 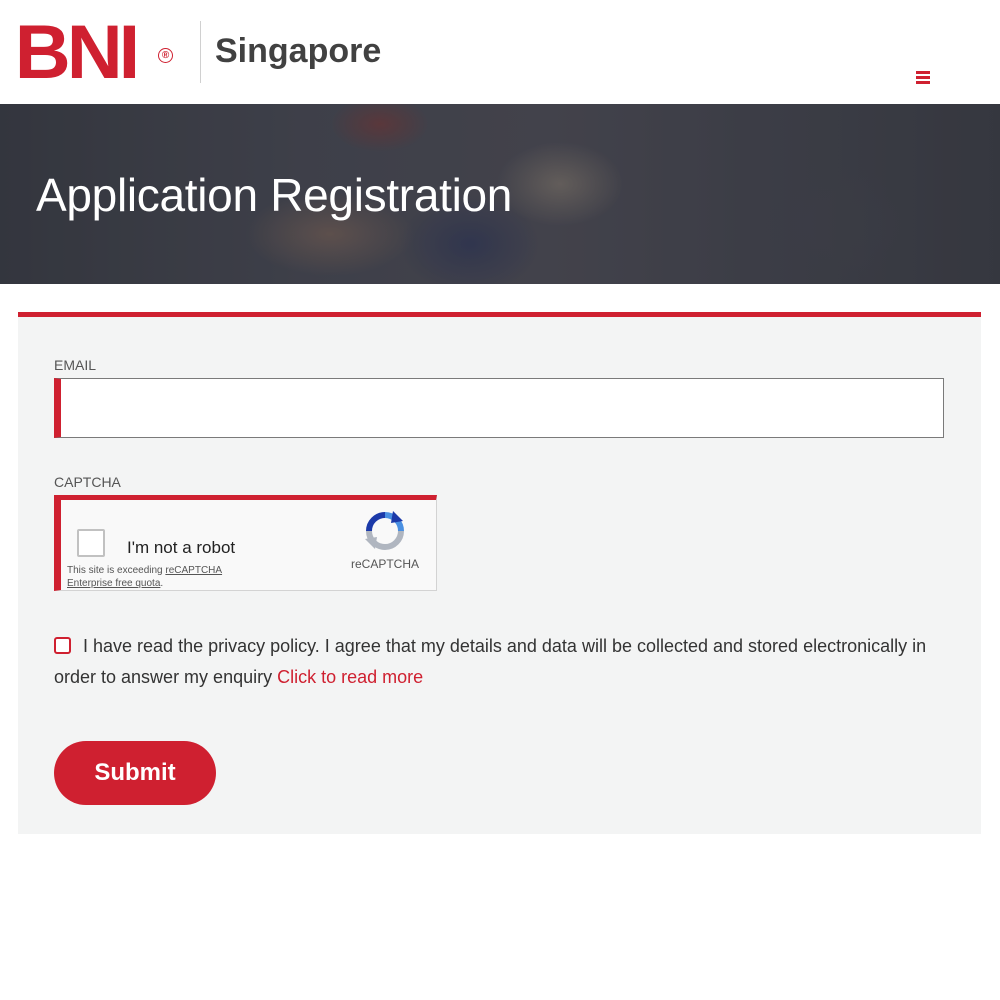 I want to click on quota-note-suffix: ., so click(x=162, y=583).